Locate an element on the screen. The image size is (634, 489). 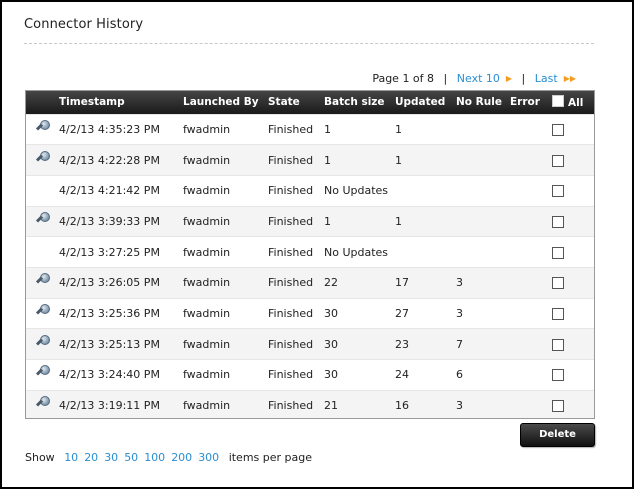
table-row: 4/2/13 3:39:33 PM fwadmin Finished 1 1 is located at coordinates (310, 221).